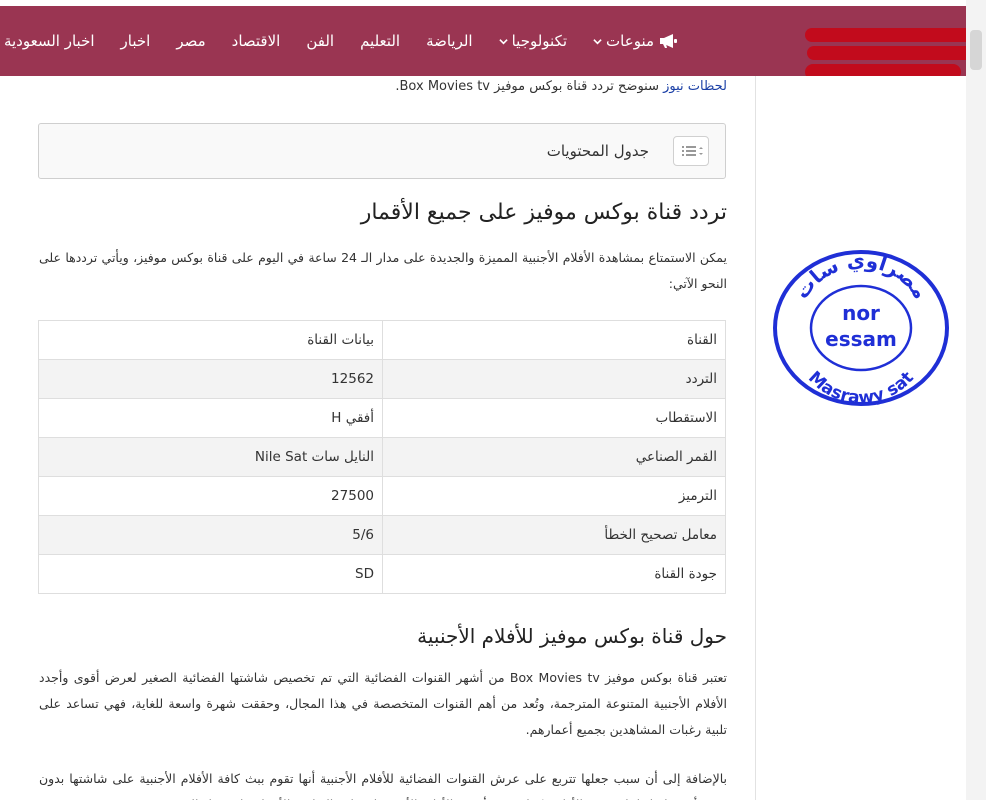 The image size is (986, 800). Describe the element at coordinates (554, 496) in the screenshot. I see `table-label-cell: الترميز` at that location.